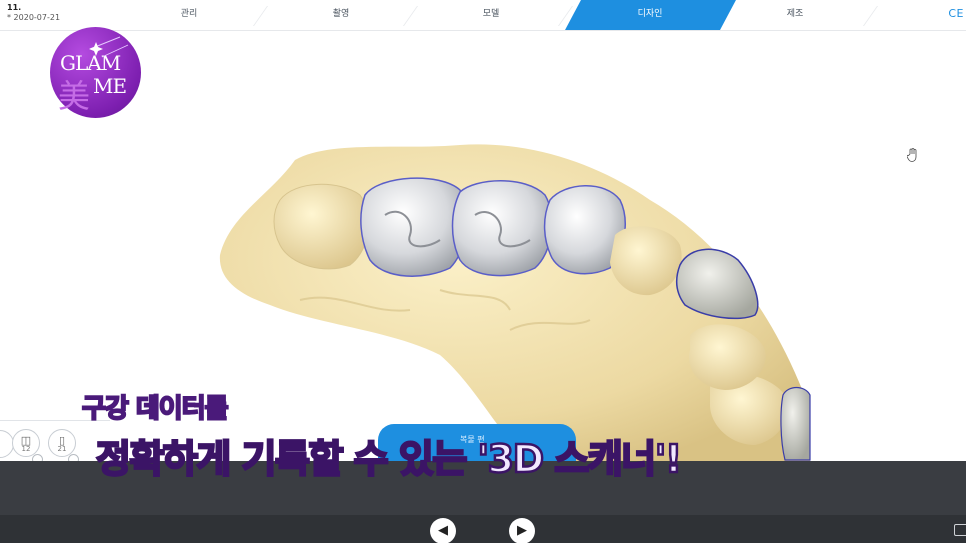 The height and width of the screenshot is (544, 966). I want to click on workflow-bar: 11. * 2020-07-21 관리 촬영 모델 디자인 제조 CE, so click(483, 15).